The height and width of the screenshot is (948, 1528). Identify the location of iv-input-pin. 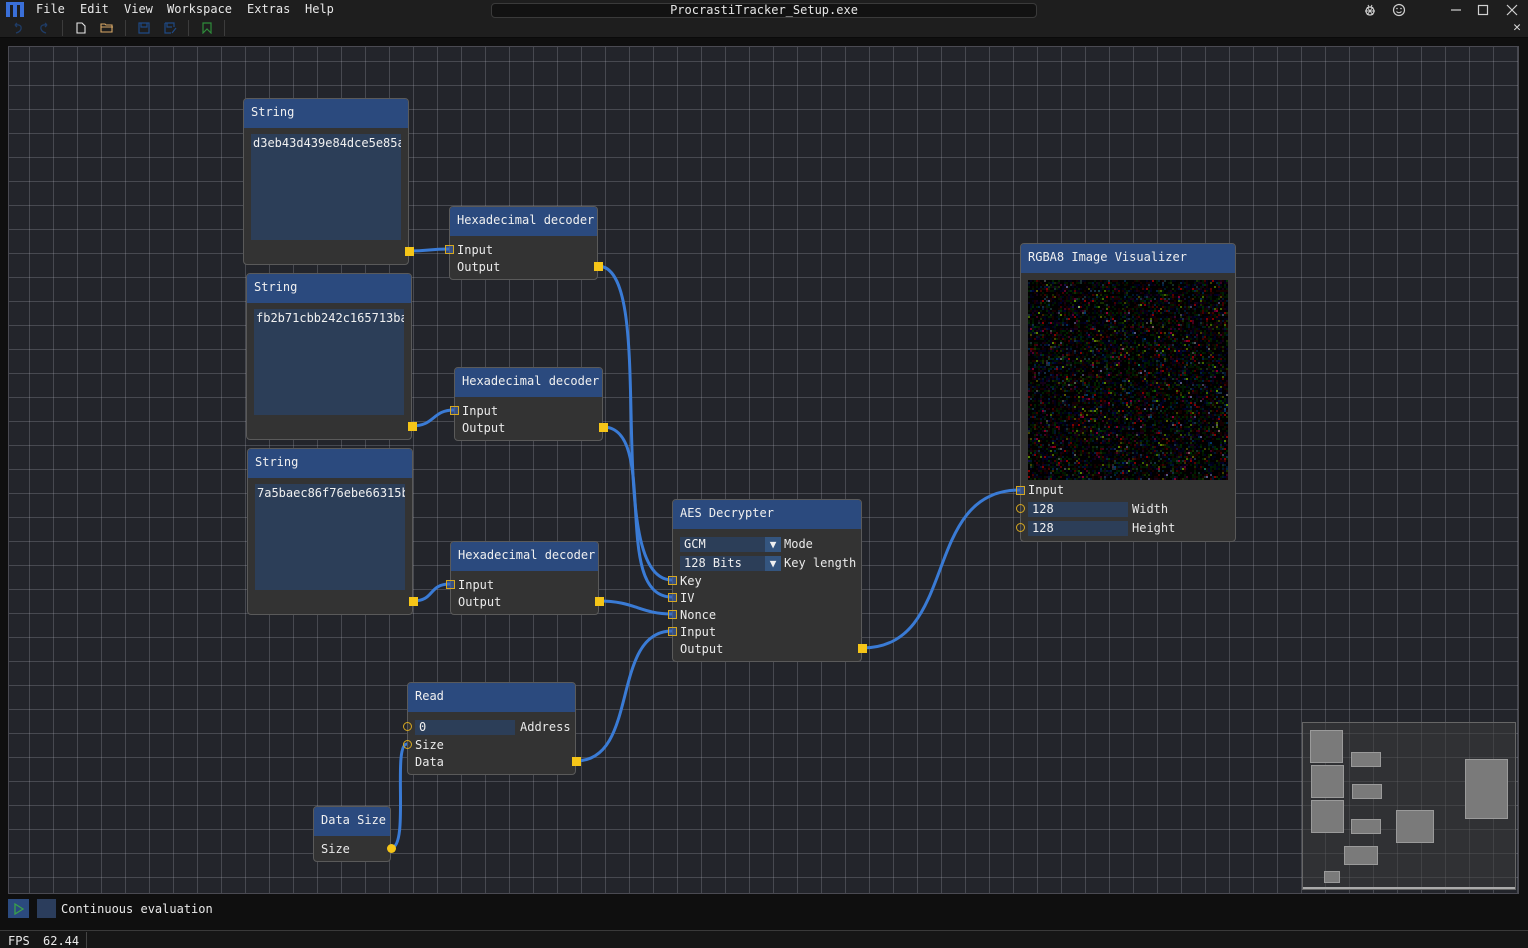
(672, 597).